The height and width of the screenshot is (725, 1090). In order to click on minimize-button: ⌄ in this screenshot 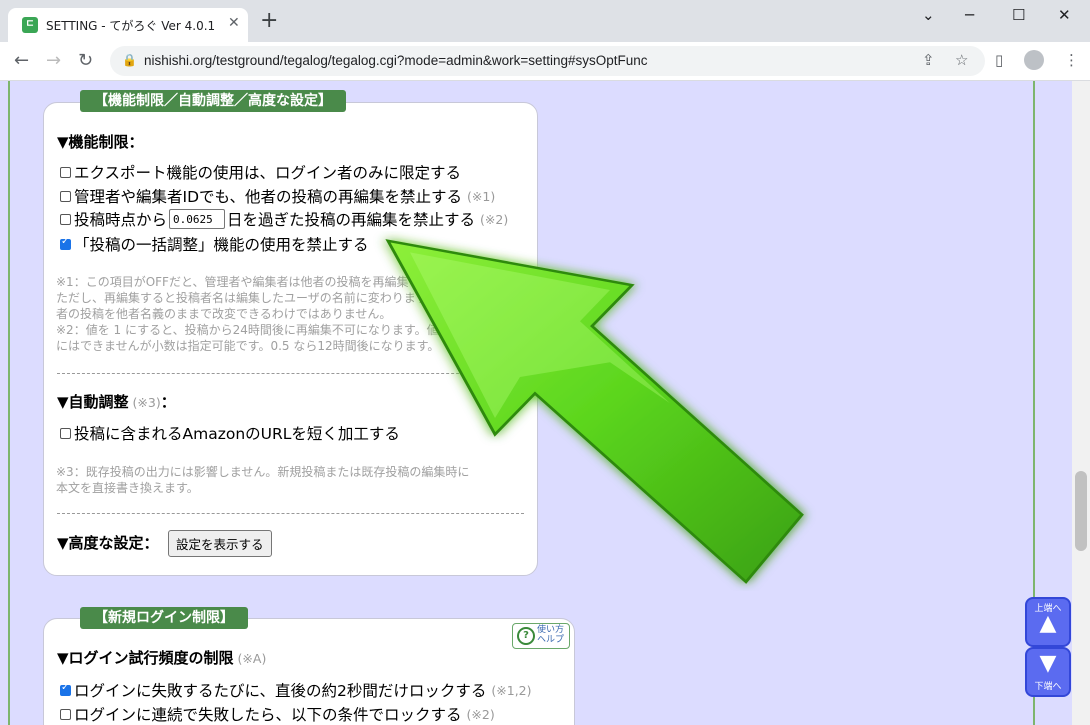, I will do `click(928, 15)`.